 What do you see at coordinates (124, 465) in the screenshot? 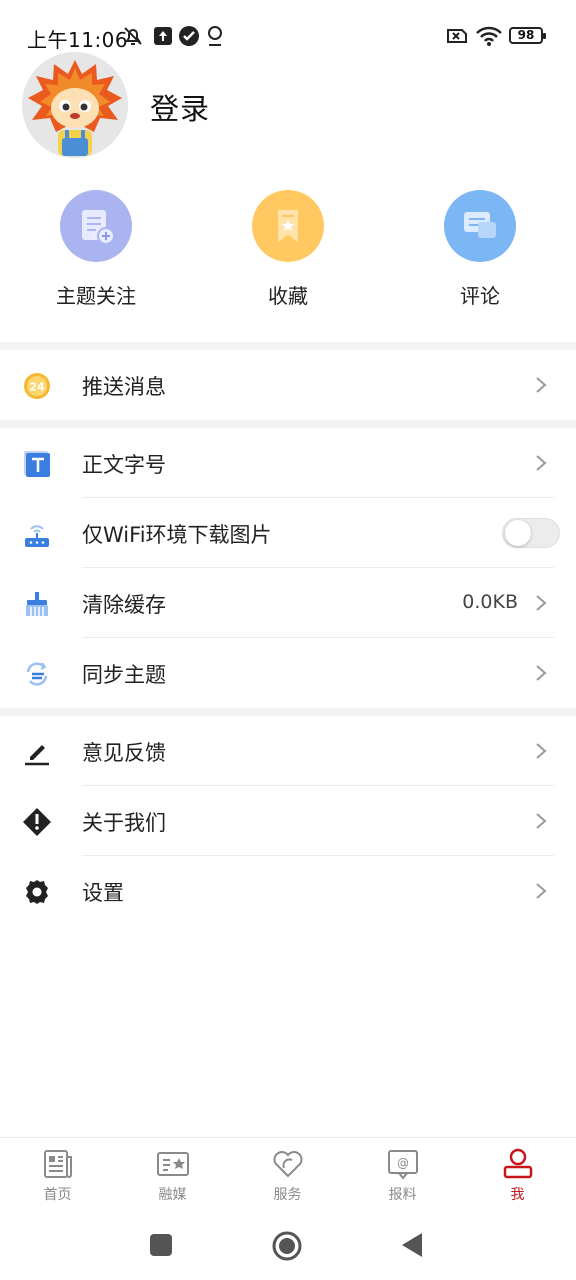
I see `font-size-label: 正文字号` at bounding box center [124, 465].